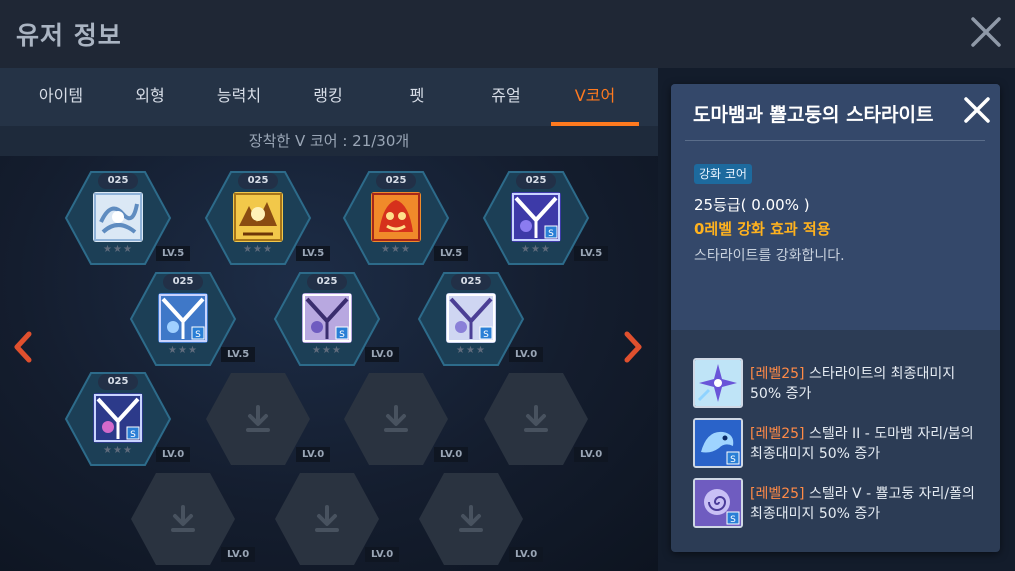 The width and height of the screenshot is (1015, 571). What do you see at coordinates (23, 347) in the screenshot?
I see `prev-page-arrow-icon` at bounding box center [23, 347].